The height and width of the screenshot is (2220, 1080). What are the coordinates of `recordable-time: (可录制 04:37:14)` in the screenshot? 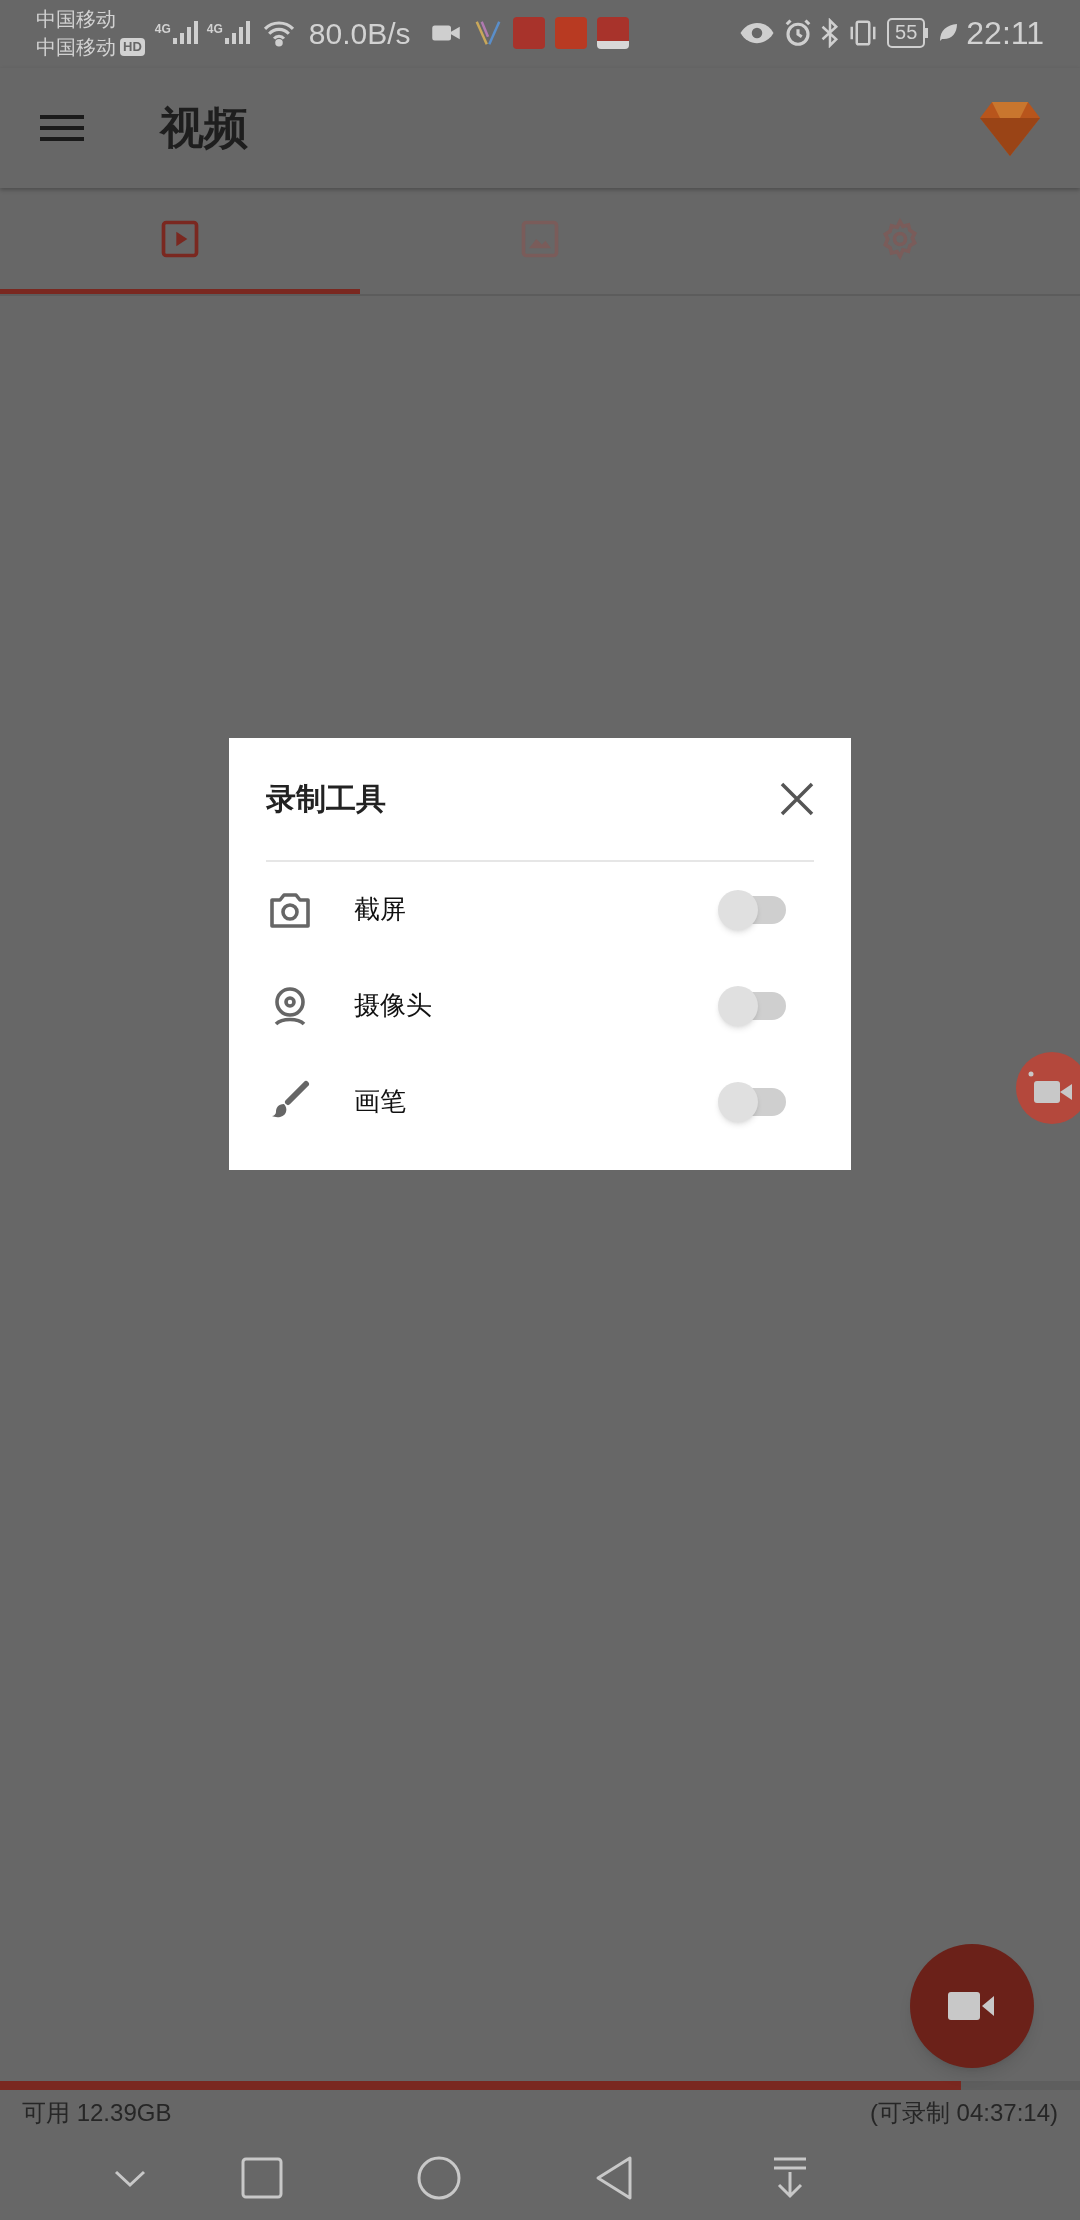 It's located at (963, 2113).